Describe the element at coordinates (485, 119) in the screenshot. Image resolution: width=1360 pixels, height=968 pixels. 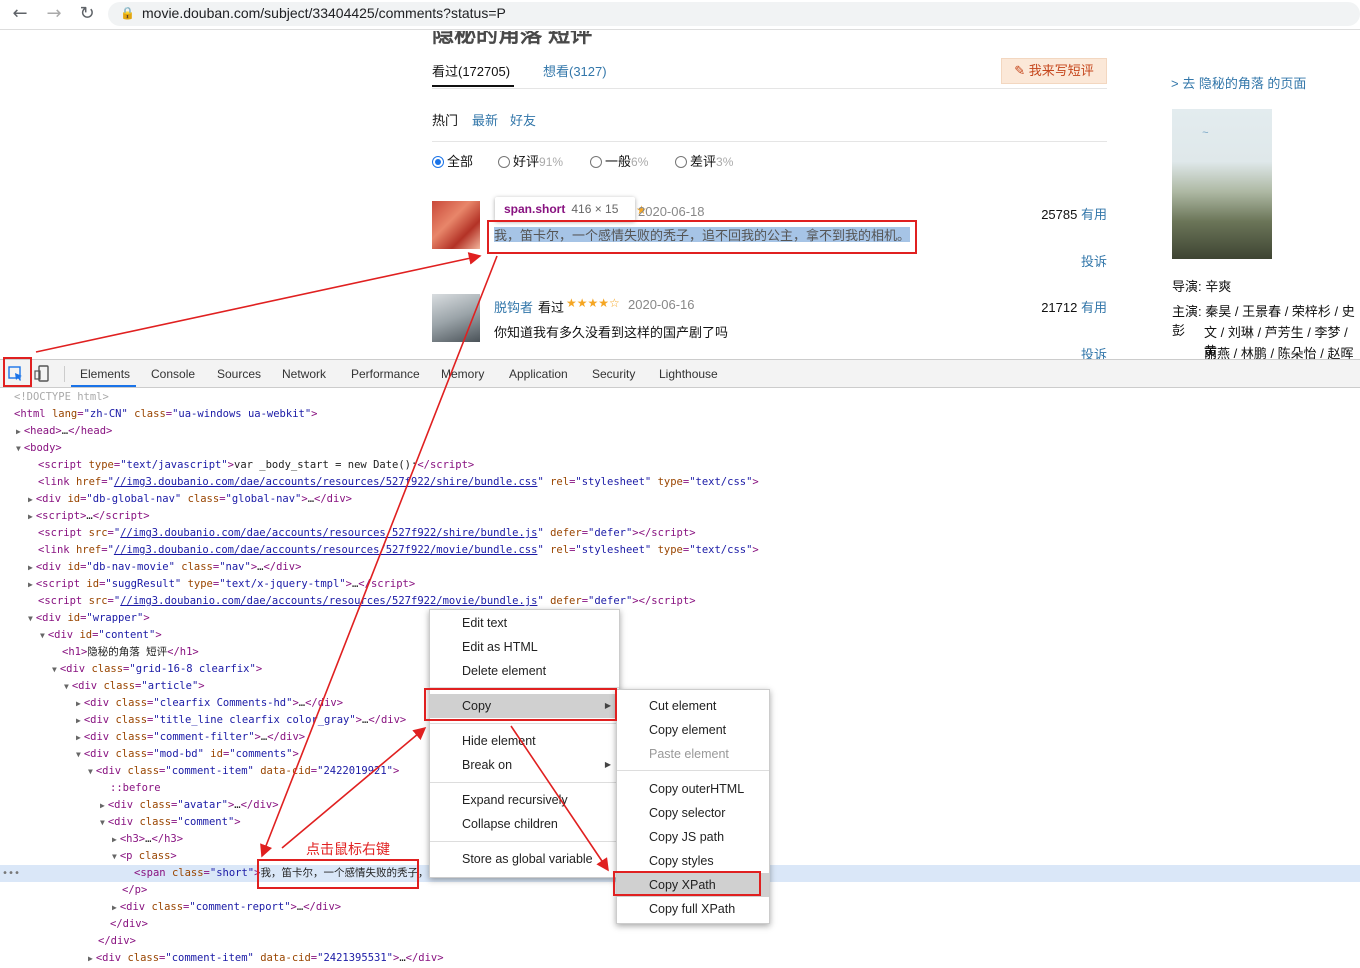
I see `sort-new: 最新` at that location.